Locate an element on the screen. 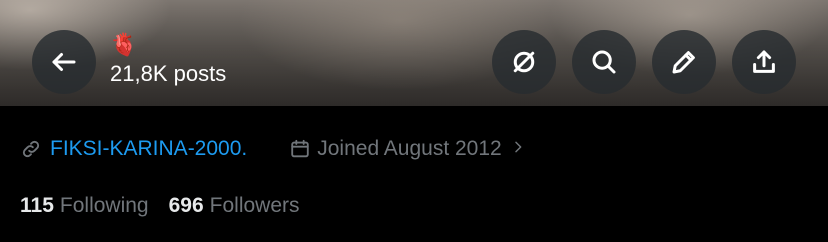 The image size is (828, 242). following-link: 115 Following is located at coordinates (84, 206).